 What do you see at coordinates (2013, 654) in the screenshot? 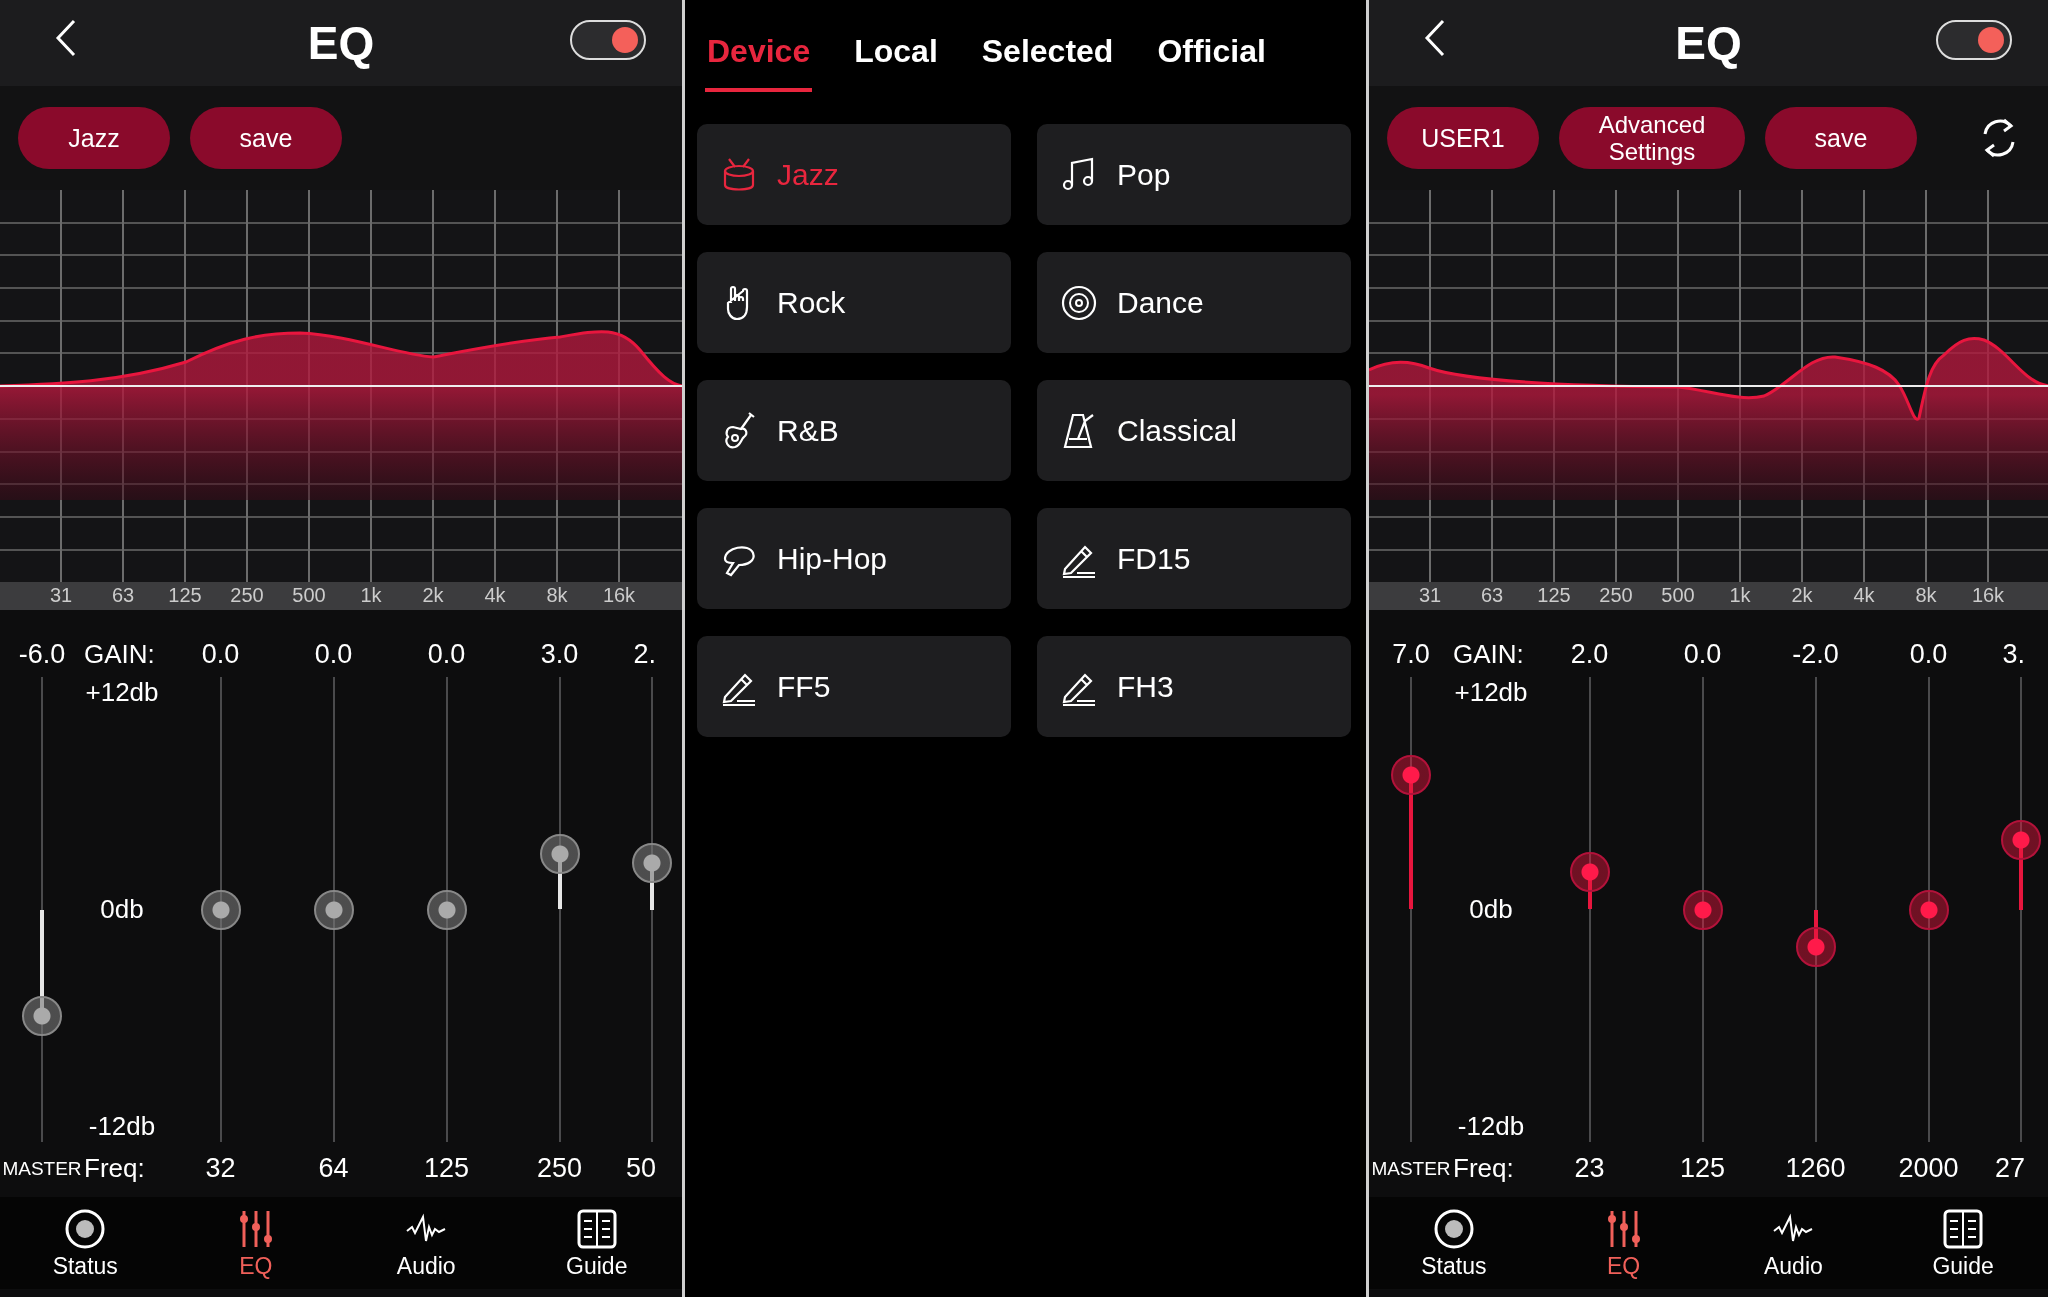
I see `gain-value: 3.` at bounding box center [2013, 654].